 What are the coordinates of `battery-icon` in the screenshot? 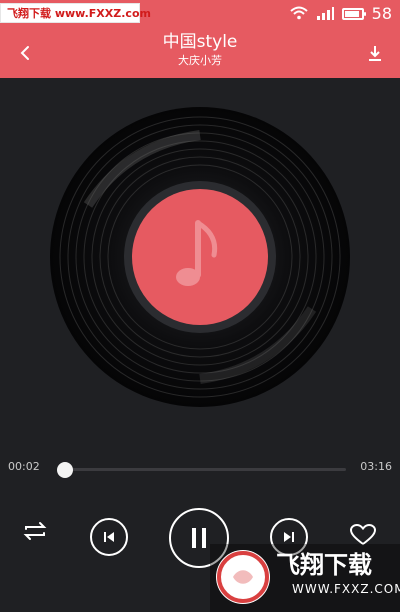 It's located at (353, 14).